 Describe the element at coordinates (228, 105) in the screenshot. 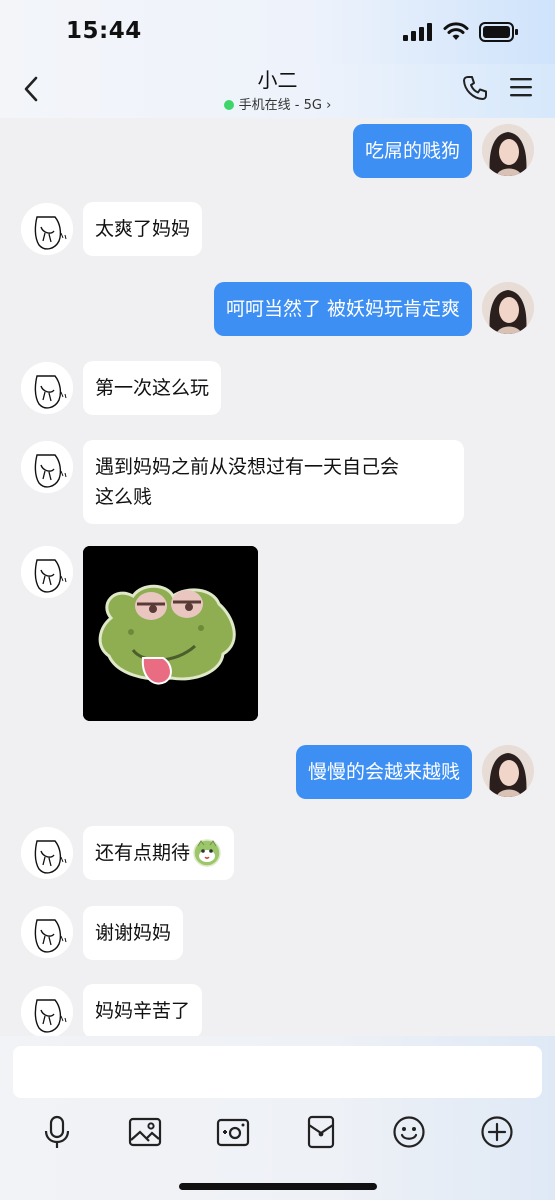

I see `online-dot` at that location.